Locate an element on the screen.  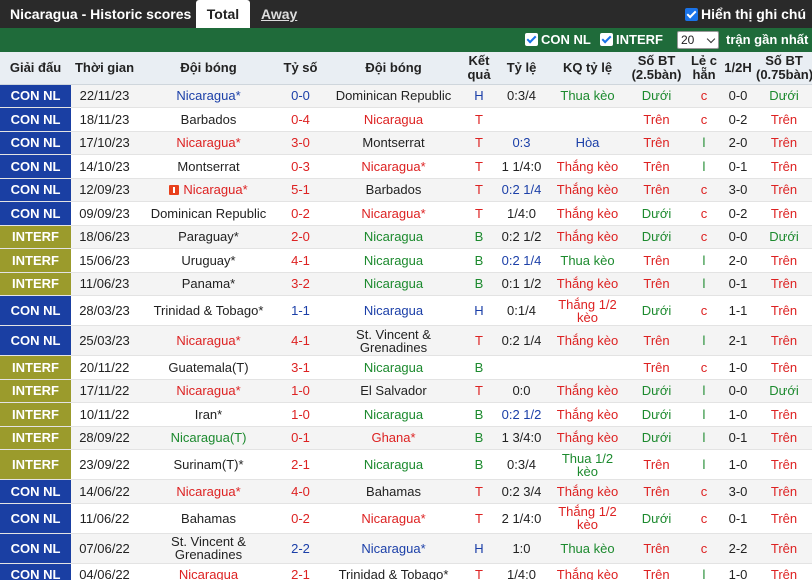
handicap-result: Thắng kèo is located at coordinates (587, 571).